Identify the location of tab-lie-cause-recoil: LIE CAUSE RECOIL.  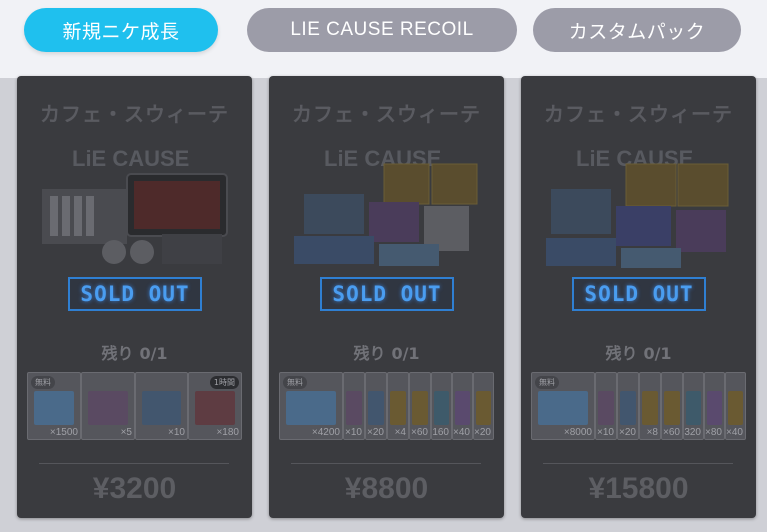
(382, 30).